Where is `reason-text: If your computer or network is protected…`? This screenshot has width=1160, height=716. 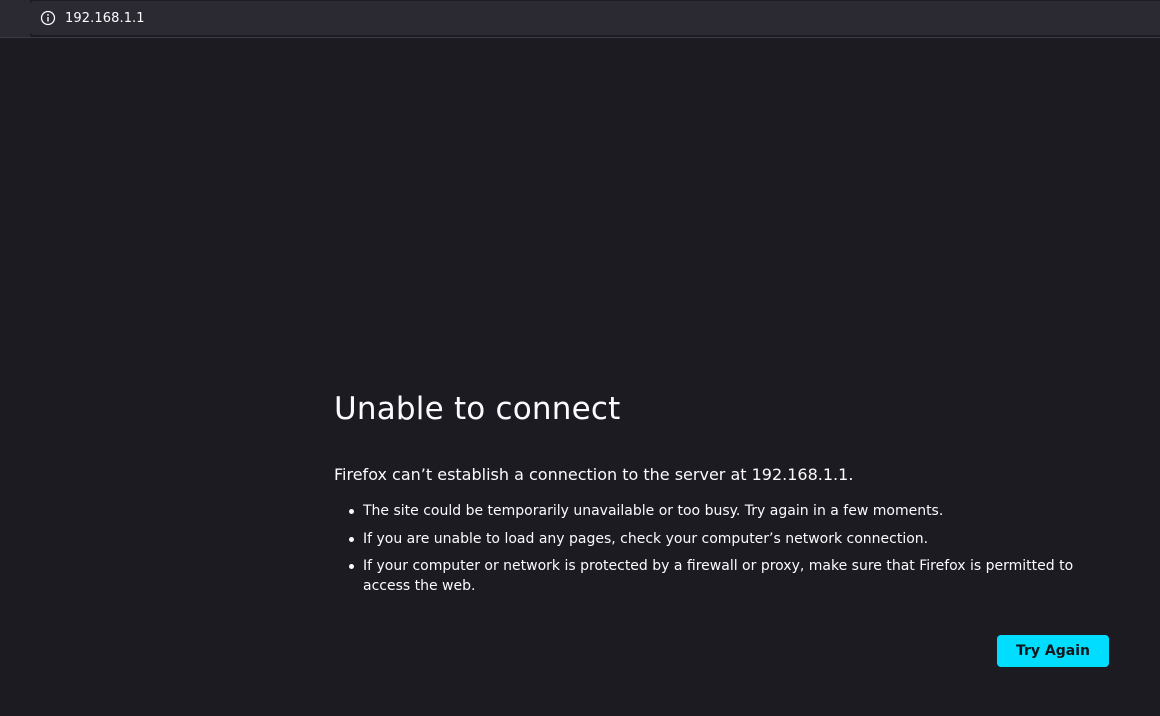 reason-text: If your computer or network is protected… is located at coordinates (718, 576).